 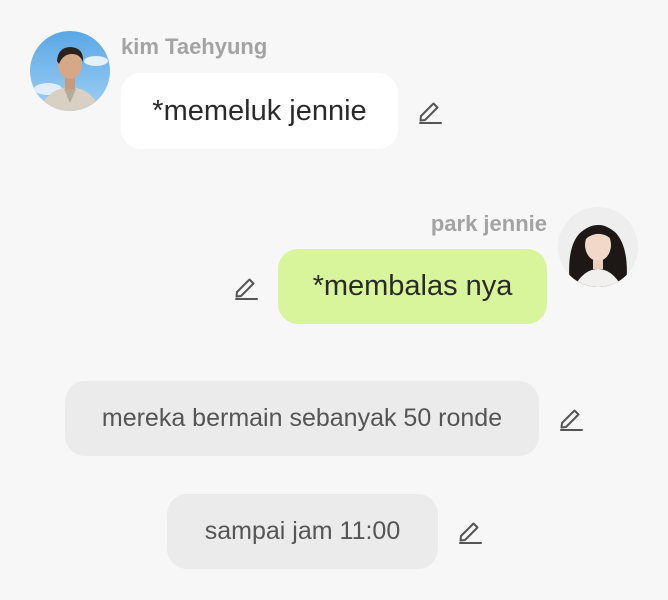 I want to click on message-text: *memeluk jennie, so click(x=259, y=110).